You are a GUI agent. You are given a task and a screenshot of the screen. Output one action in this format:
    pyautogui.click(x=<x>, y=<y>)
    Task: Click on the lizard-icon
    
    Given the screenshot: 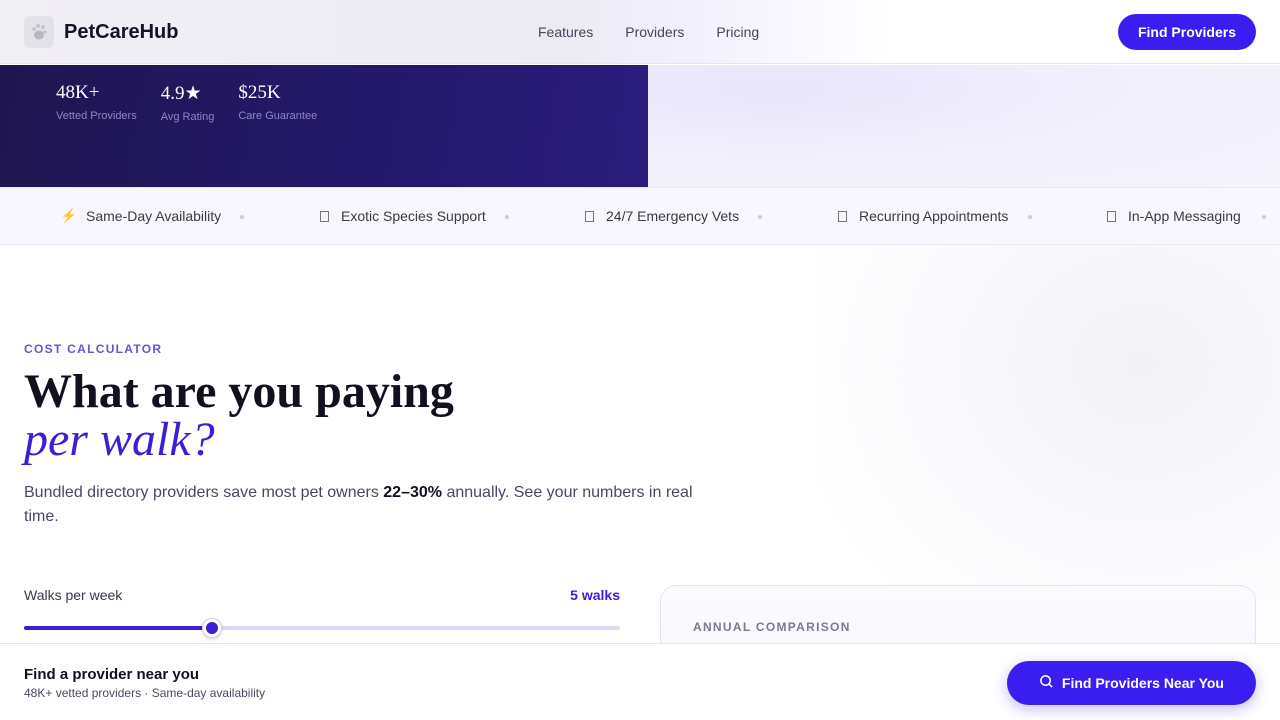 What is the action you would take?
    pyautogui.click(x=324, y=216)
    